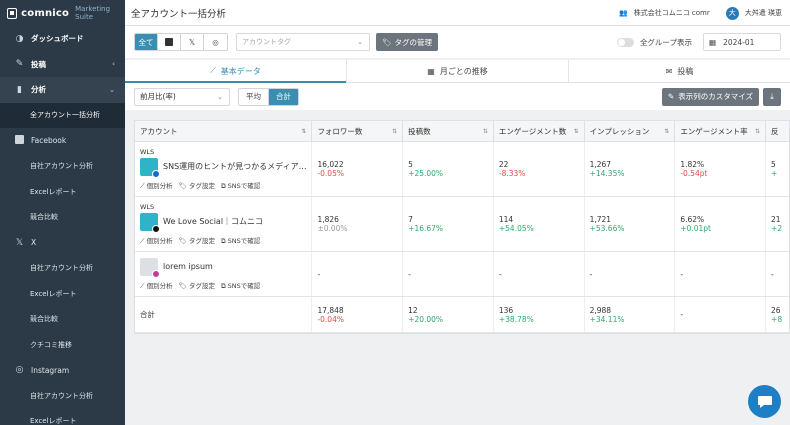  I want to click on average-button: 平均, so click(254, 96).